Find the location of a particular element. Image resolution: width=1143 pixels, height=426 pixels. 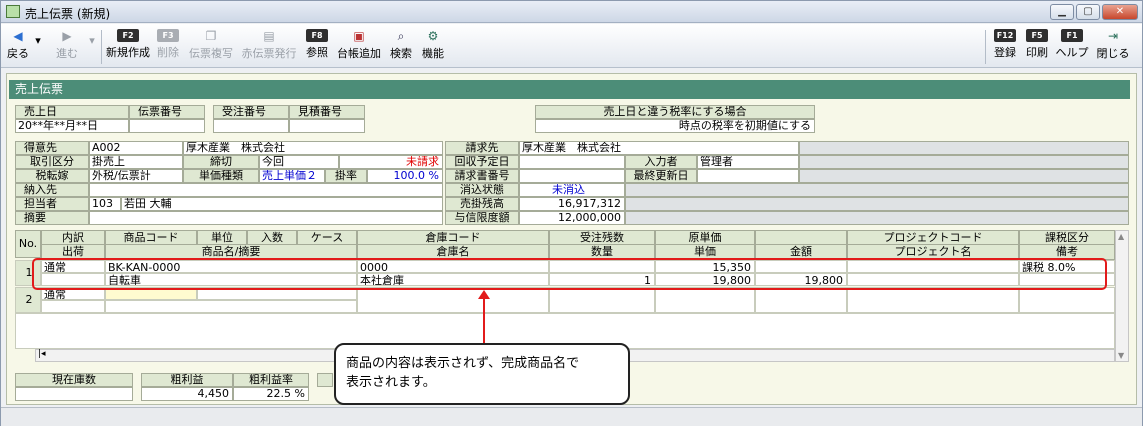

search-button: ⌕ 検索 is located at coordinates (401, 46).